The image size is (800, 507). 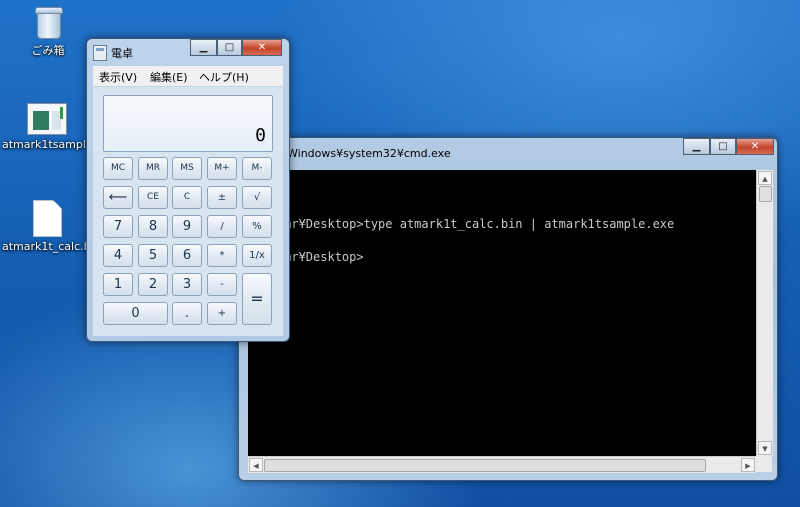 What do you see at coordinates (48, 21) in the screenshot?
I see `recycle-bin-icon` at bounding box center [48, 21].